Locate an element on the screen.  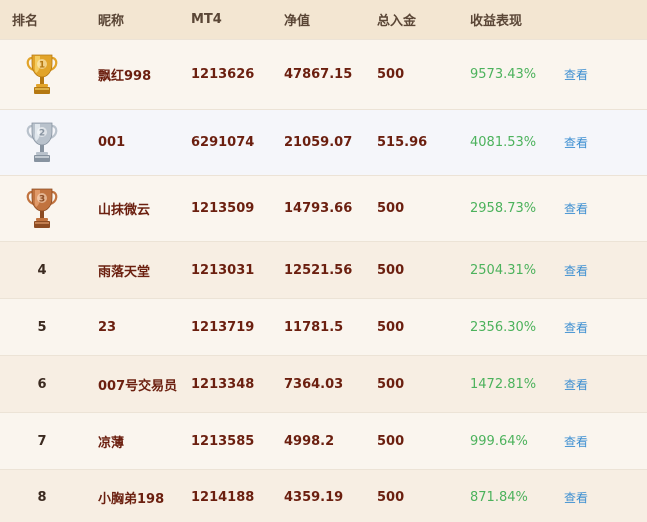
equity-cell: 12521.56 is located at coordinates (318, 270).